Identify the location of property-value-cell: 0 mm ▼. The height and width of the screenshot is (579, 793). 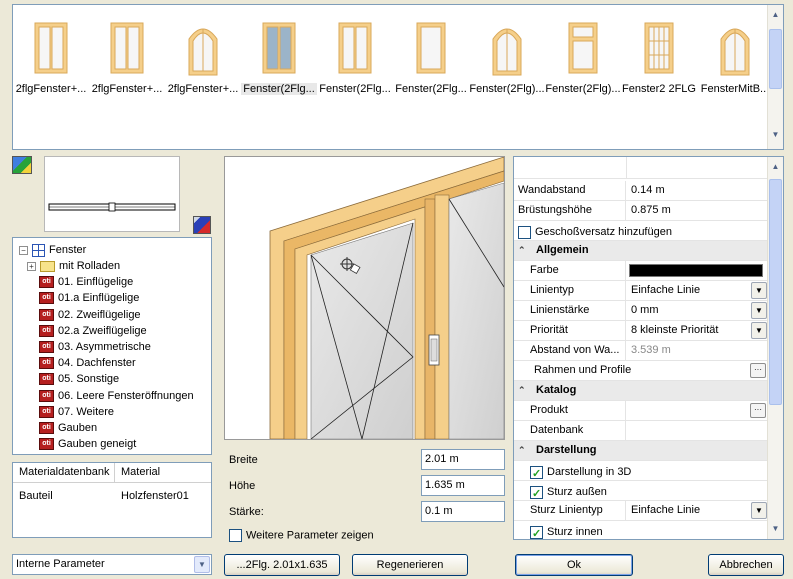
(697, 310).